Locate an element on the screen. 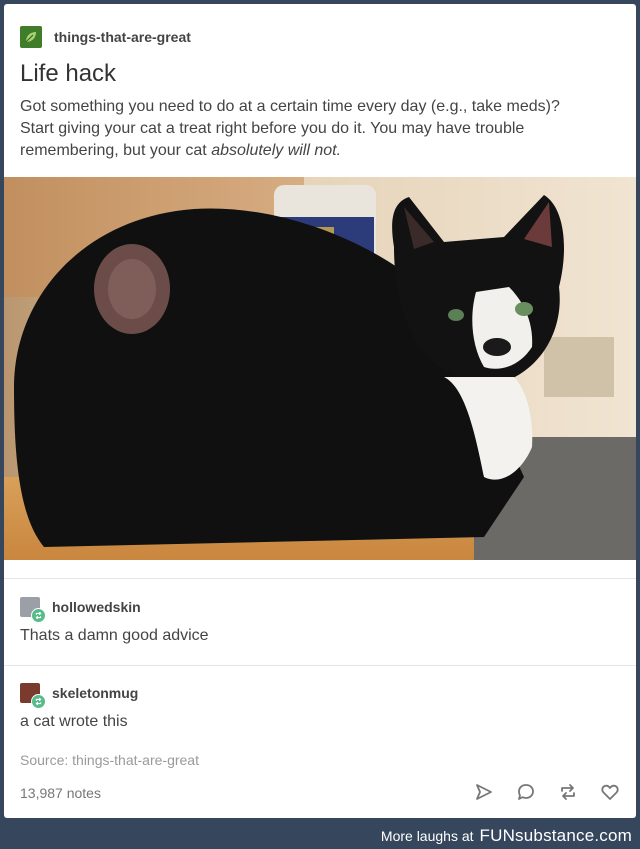 Image resolution: width=640 pixels, height=849 pixels. reblog-entry: skeletonmug a cat wrote this is located at coordinates (79, 706).